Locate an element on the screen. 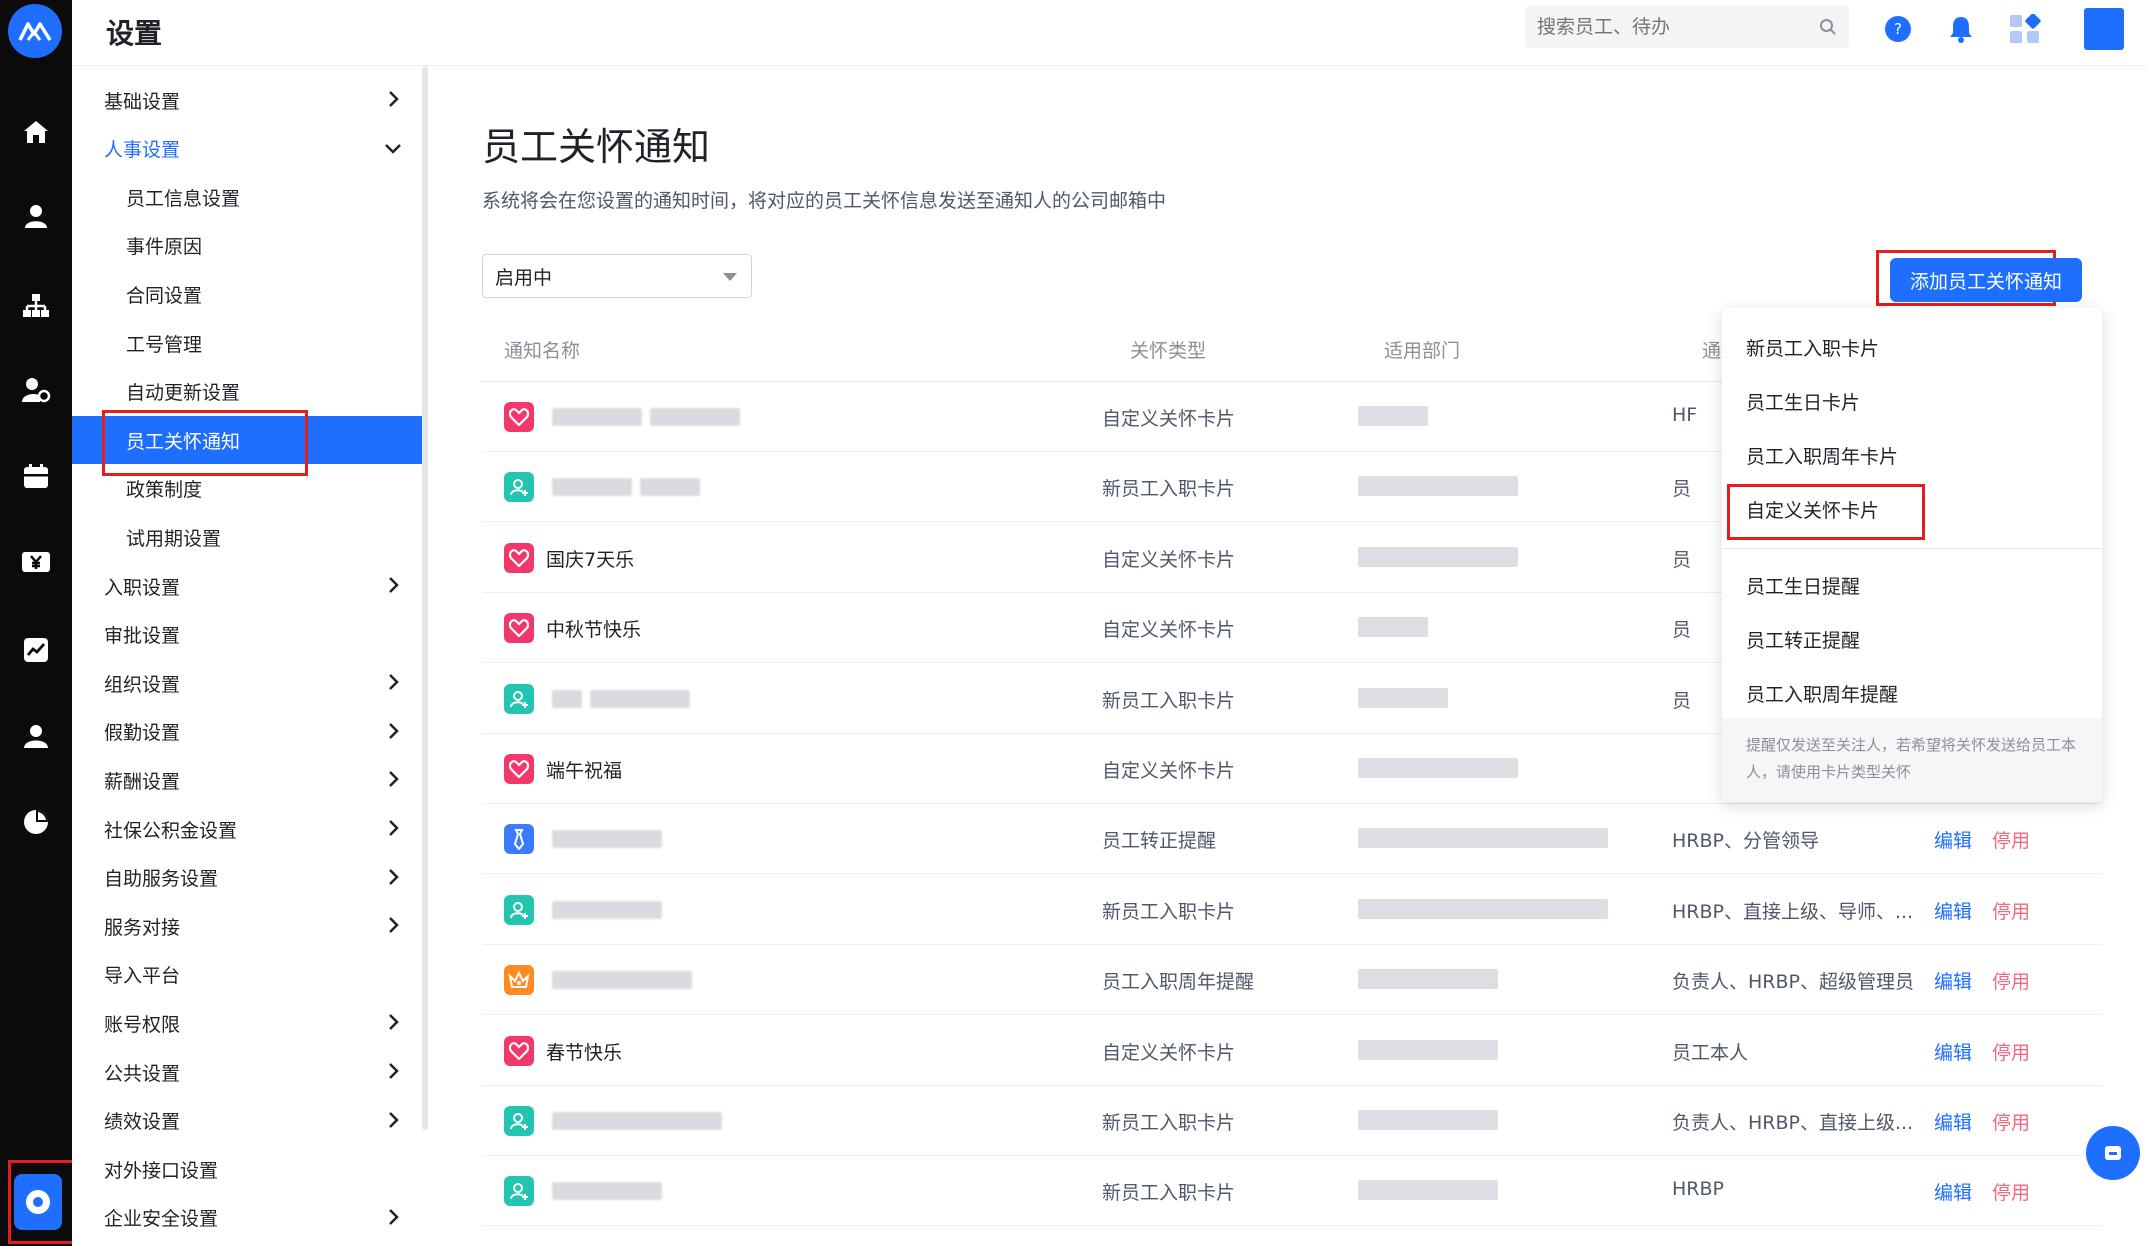 The image size is (2146, 1246). chart-icon is located at coordinates (36, 650).